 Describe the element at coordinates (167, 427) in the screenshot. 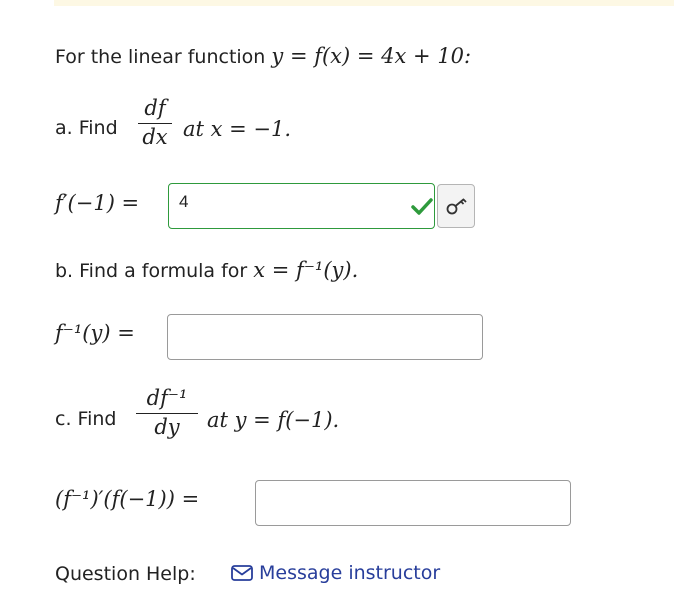

I see `part-c-frac-den: dy` at that location.